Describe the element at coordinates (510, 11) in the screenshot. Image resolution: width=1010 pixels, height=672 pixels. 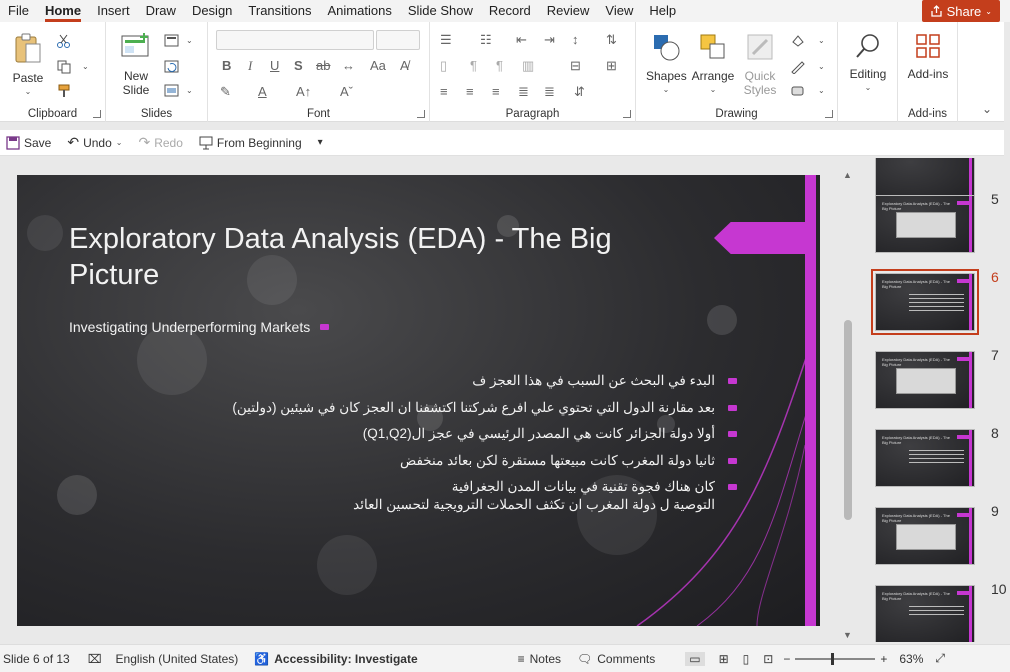
I see `tab-record: Record` at that location.